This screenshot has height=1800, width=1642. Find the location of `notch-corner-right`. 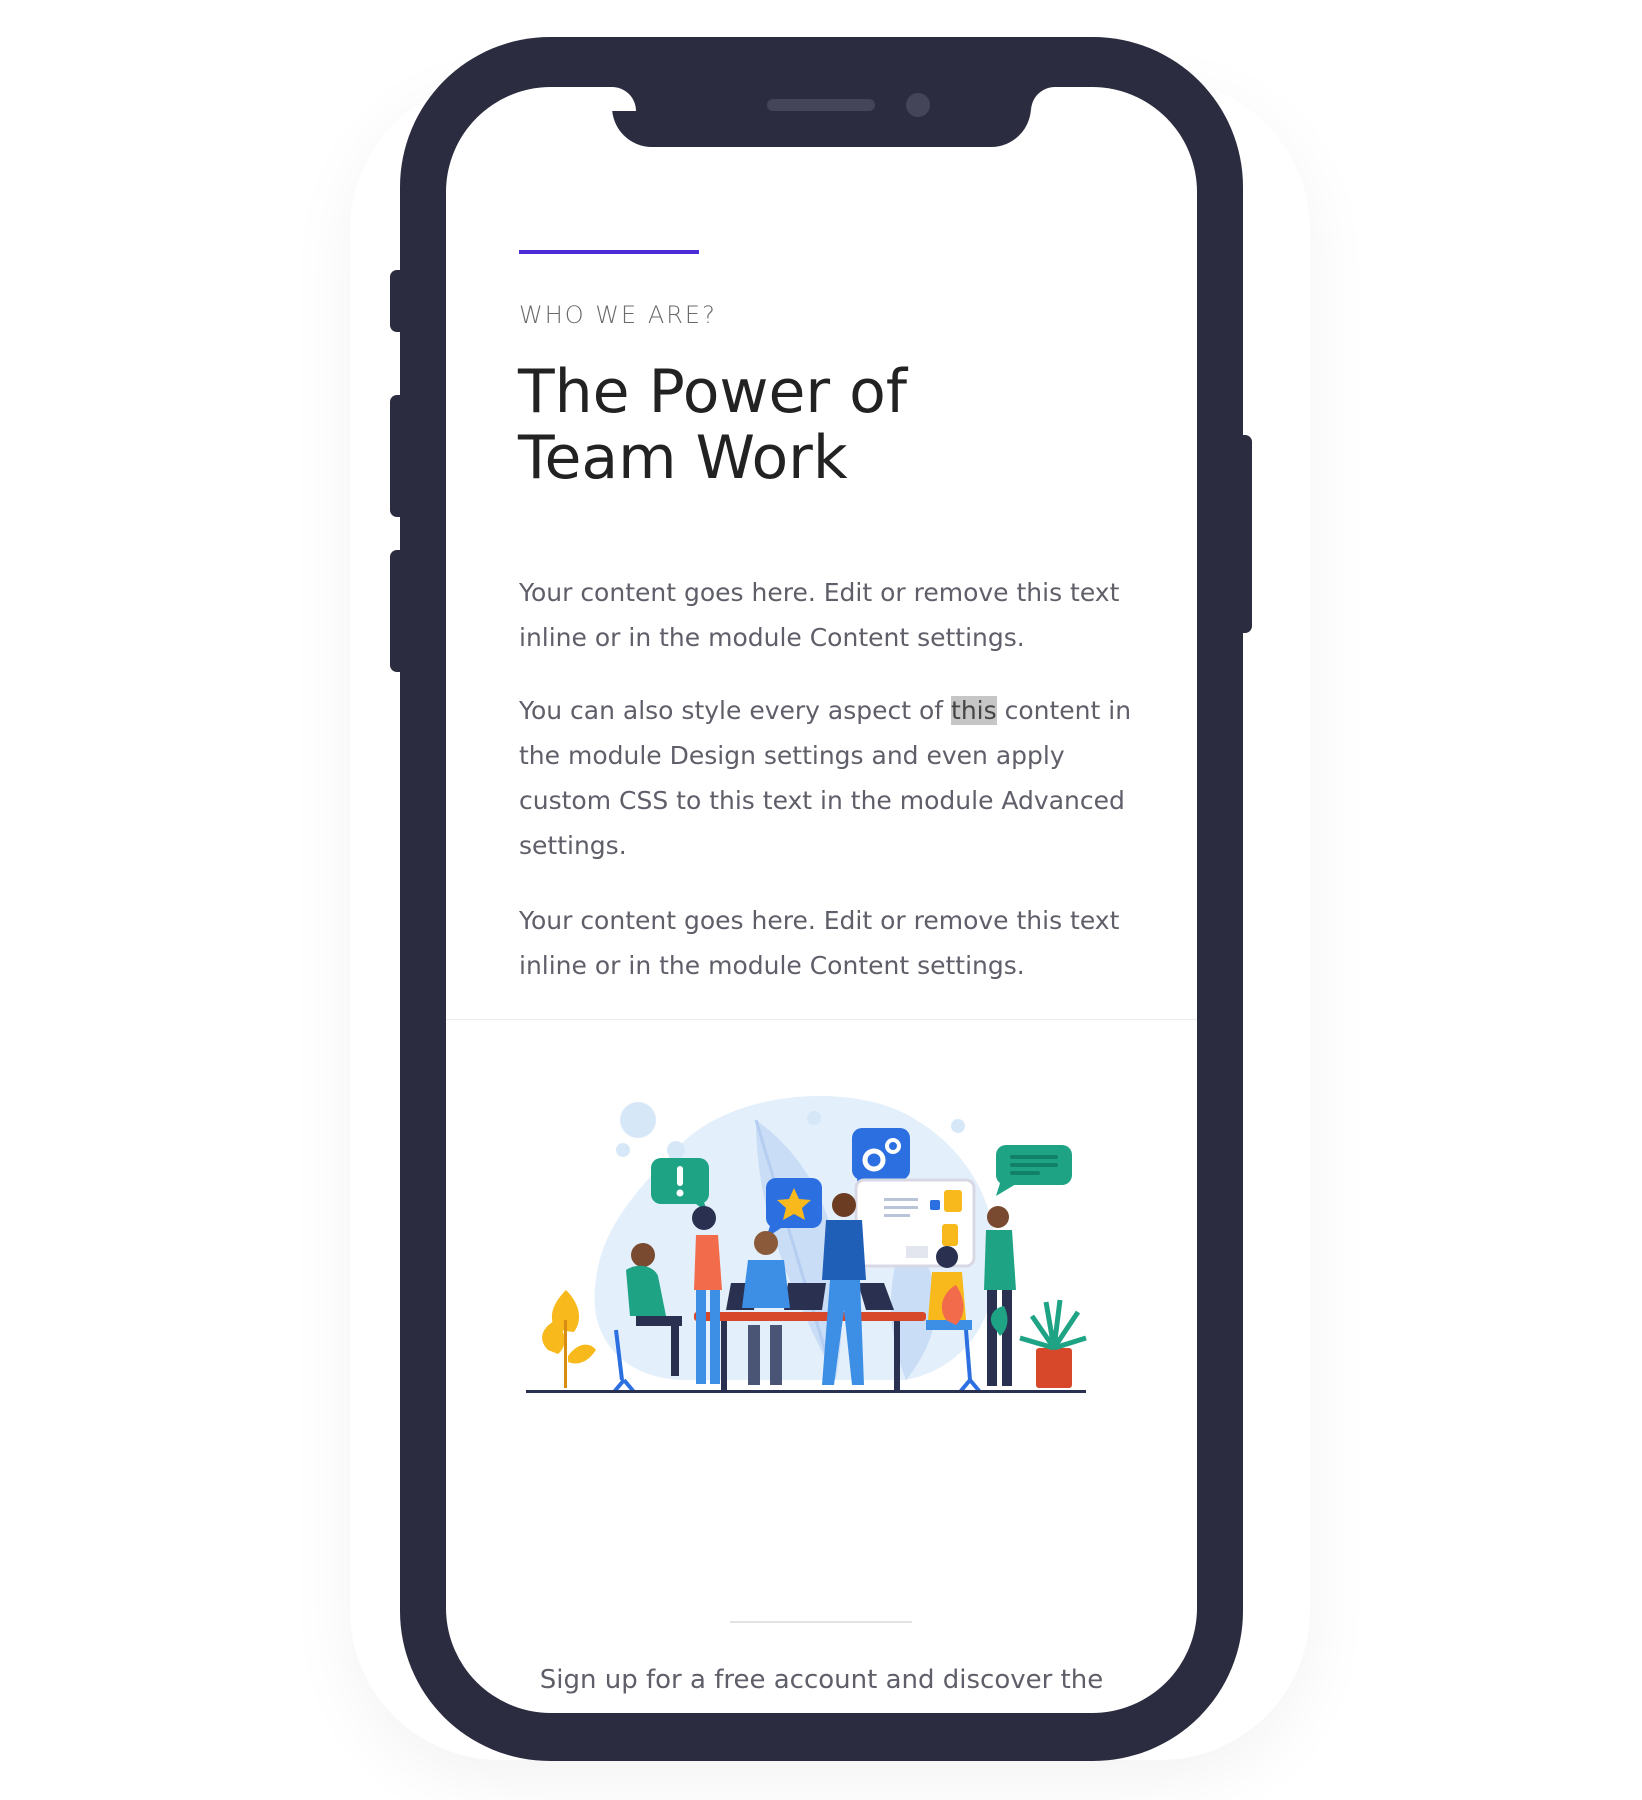

notch-corner-right is located at coordinates (1043, 99).